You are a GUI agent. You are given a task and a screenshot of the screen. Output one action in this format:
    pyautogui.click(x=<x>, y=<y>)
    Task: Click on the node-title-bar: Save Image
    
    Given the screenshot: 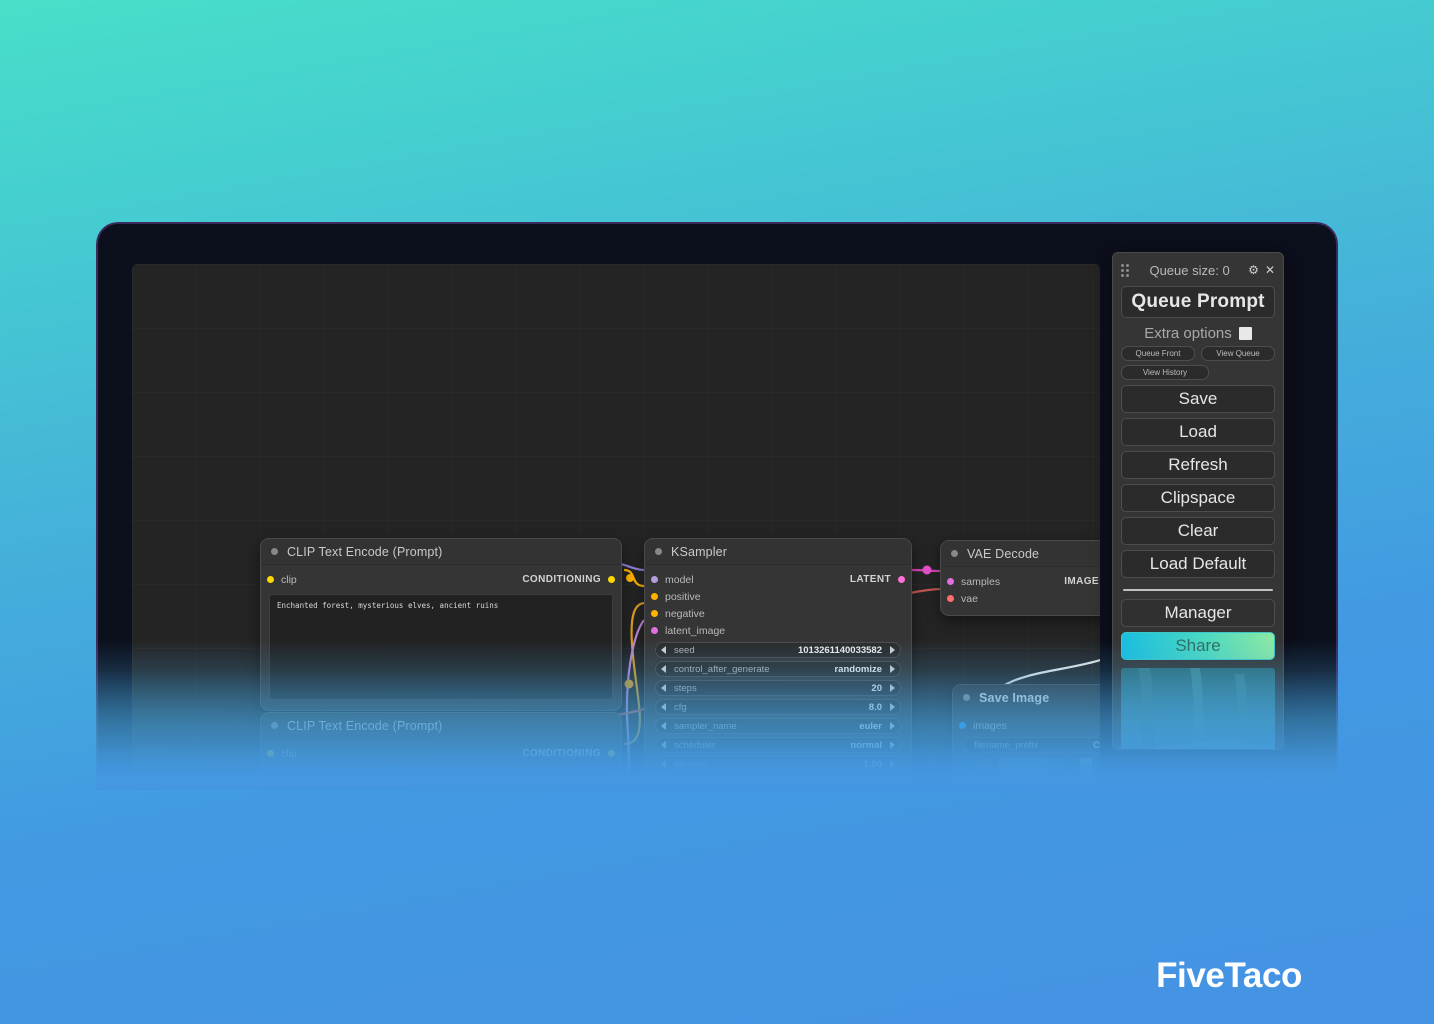 What is the action you would take?
    pyautogui.click(x=1026, y=698)
    